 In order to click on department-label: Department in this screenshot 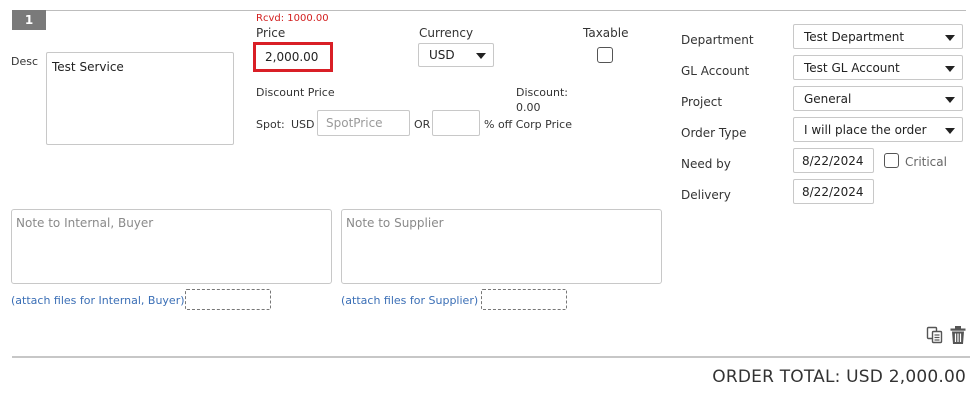, I will do `click(717, 40)`.